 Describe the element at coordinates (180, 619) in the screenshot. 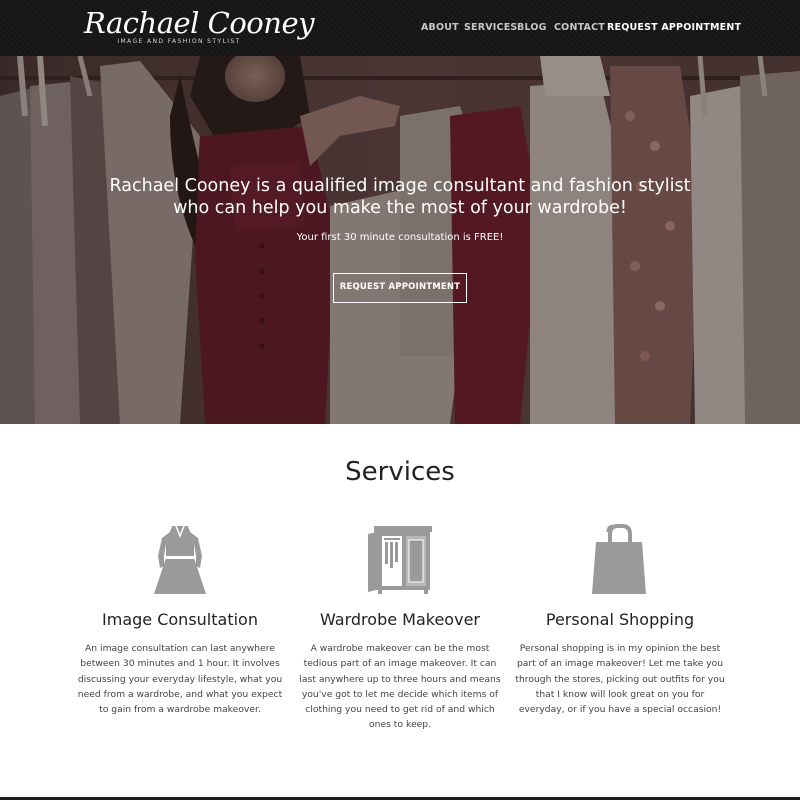

I see `service-title: Image Consultation` at that location.